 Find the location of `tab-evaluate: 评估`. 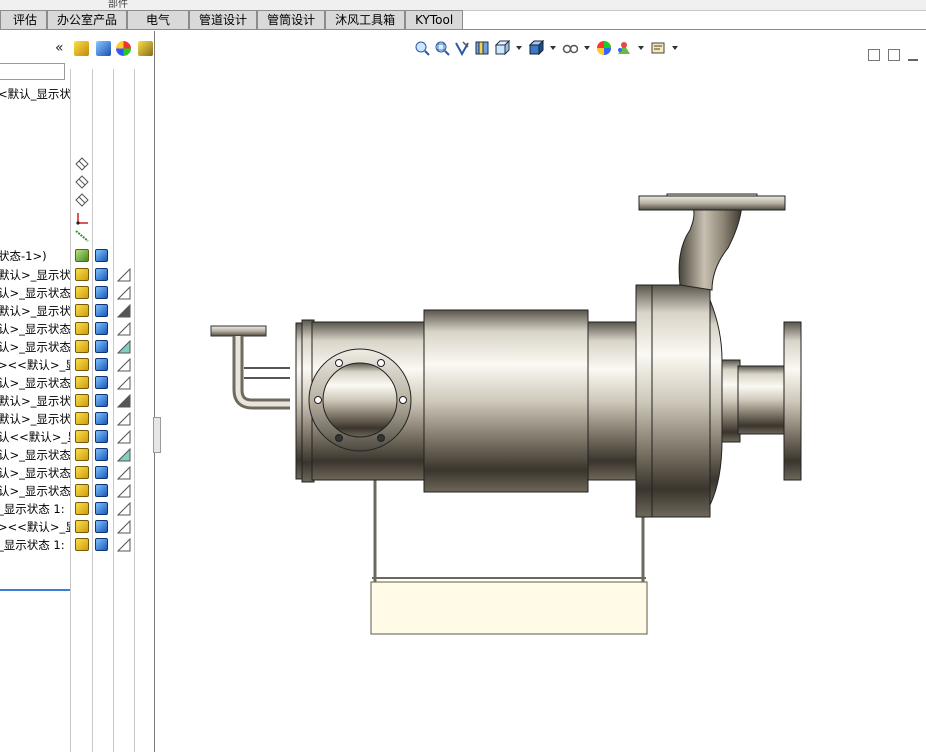

tab-evaluate: 评估 is located at coordinates (24, 19).